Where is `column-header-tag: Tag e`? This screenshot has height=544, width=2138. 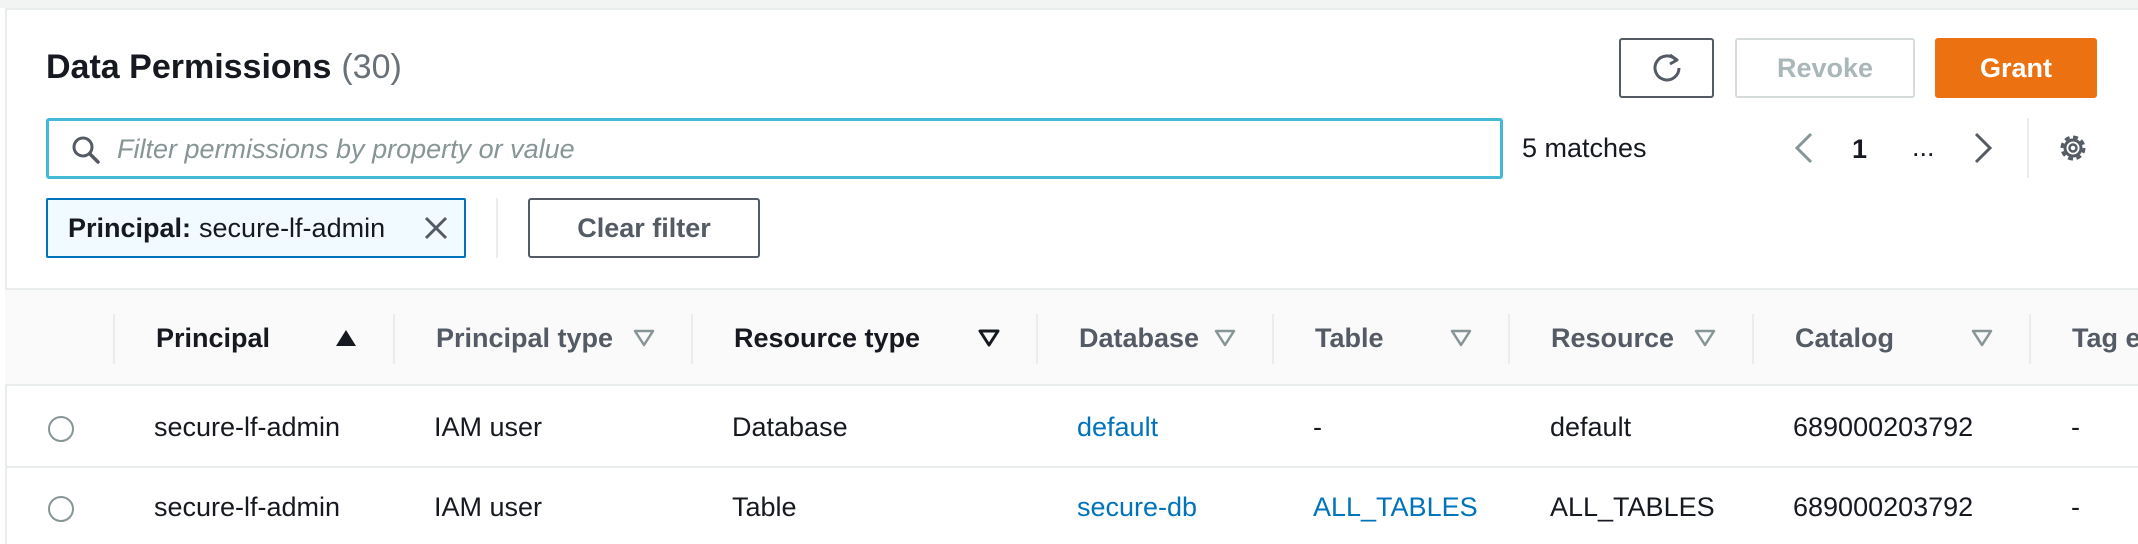
column-header-tag: Tag e is located at coordinates (2105, 338).